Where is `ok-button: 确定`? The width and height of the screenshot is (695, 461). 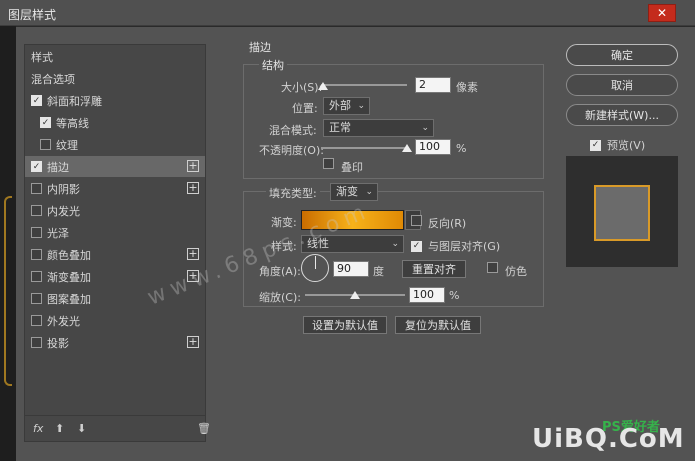
ok-button: 确定 is located at coordinates (622, 55).